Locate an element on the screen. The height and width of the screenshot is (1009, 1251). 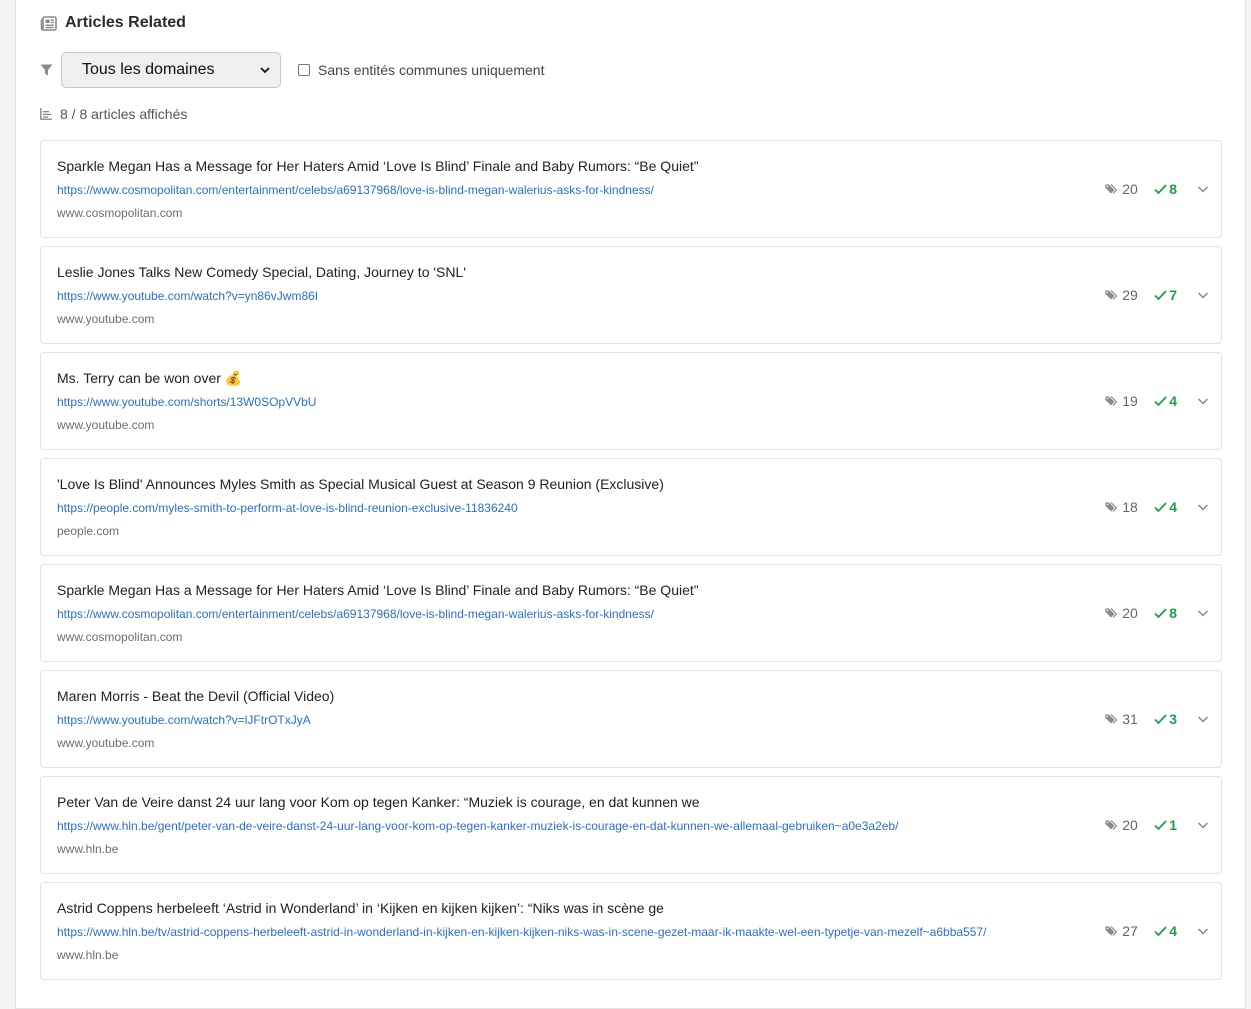
article-stats: 19 4 is located at coordinates (1157, 401).